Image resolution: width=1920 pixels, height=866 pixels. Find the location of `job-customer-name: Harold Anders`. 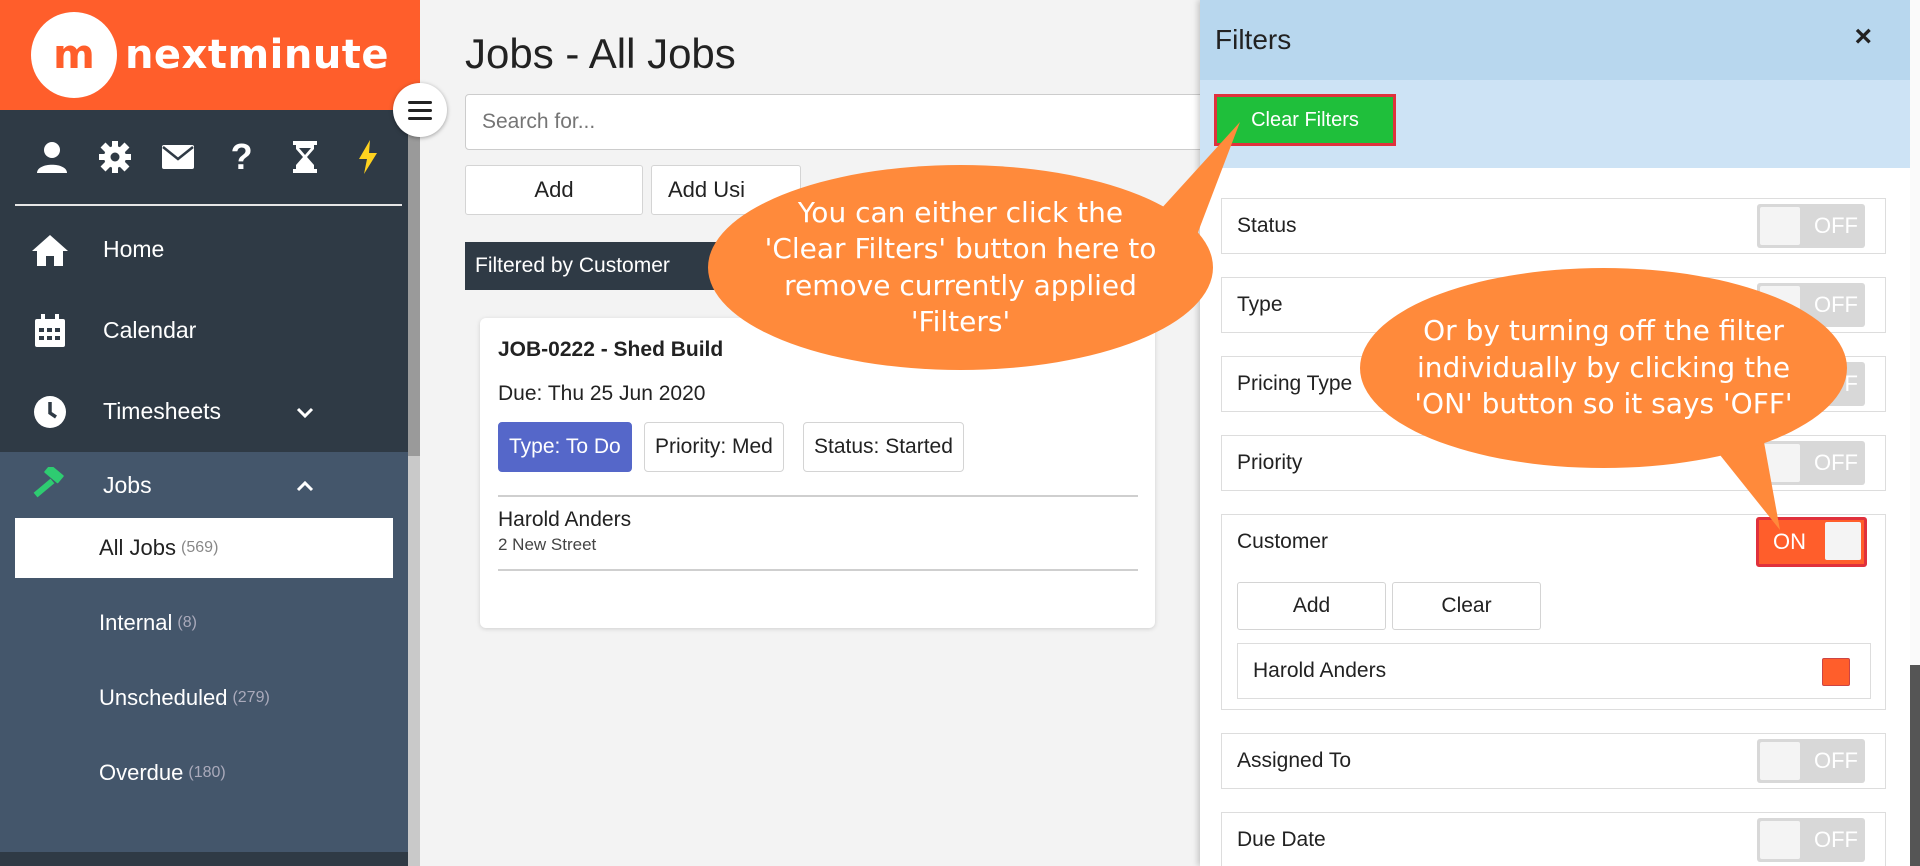

job-customer-name: Harold Anders is located at coordinates (565, 519).